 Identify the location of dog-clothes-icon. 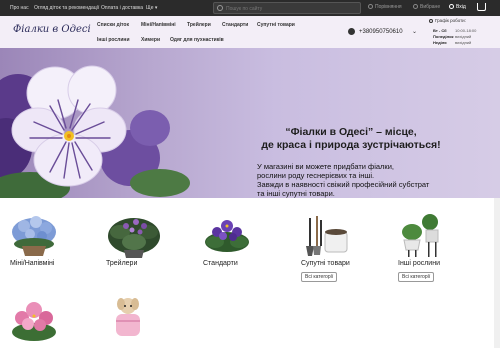
(128, 317).